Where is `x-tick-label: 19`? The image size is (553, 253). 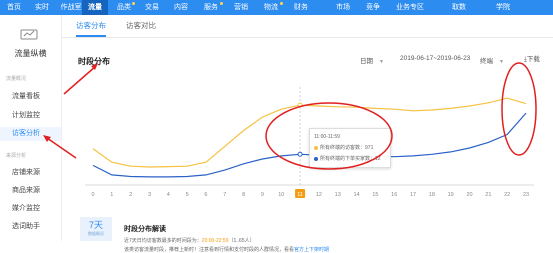 x-tick-label: 19 is located at coordinates (451, 195).